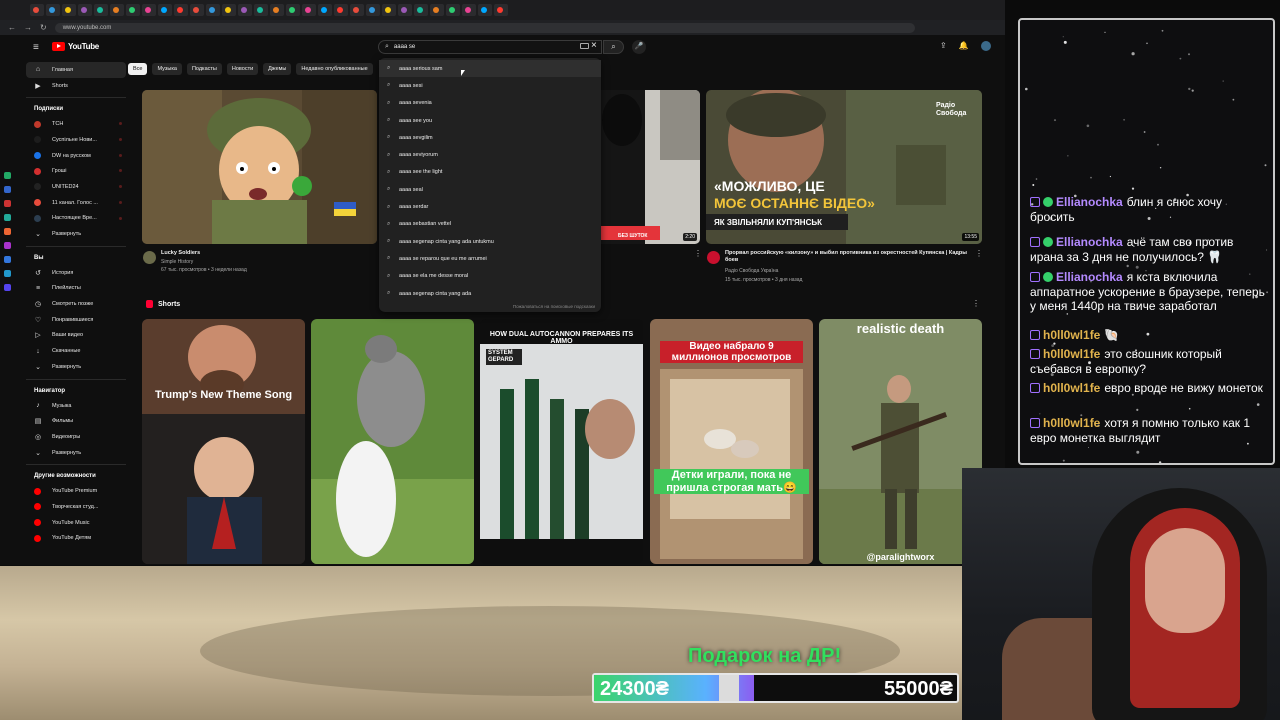 The height and width of the screenshot is (720, 1280). I want to click on category-chip: Подкасты, so click(204, 69).